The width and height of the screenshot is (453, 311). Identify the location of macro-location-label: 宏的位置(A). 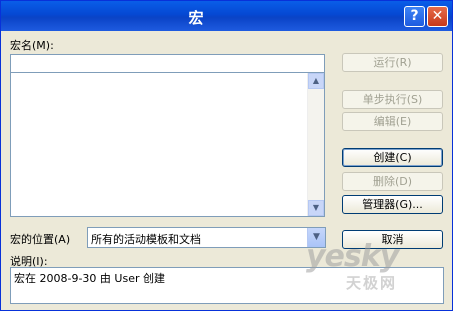
(40, 239).